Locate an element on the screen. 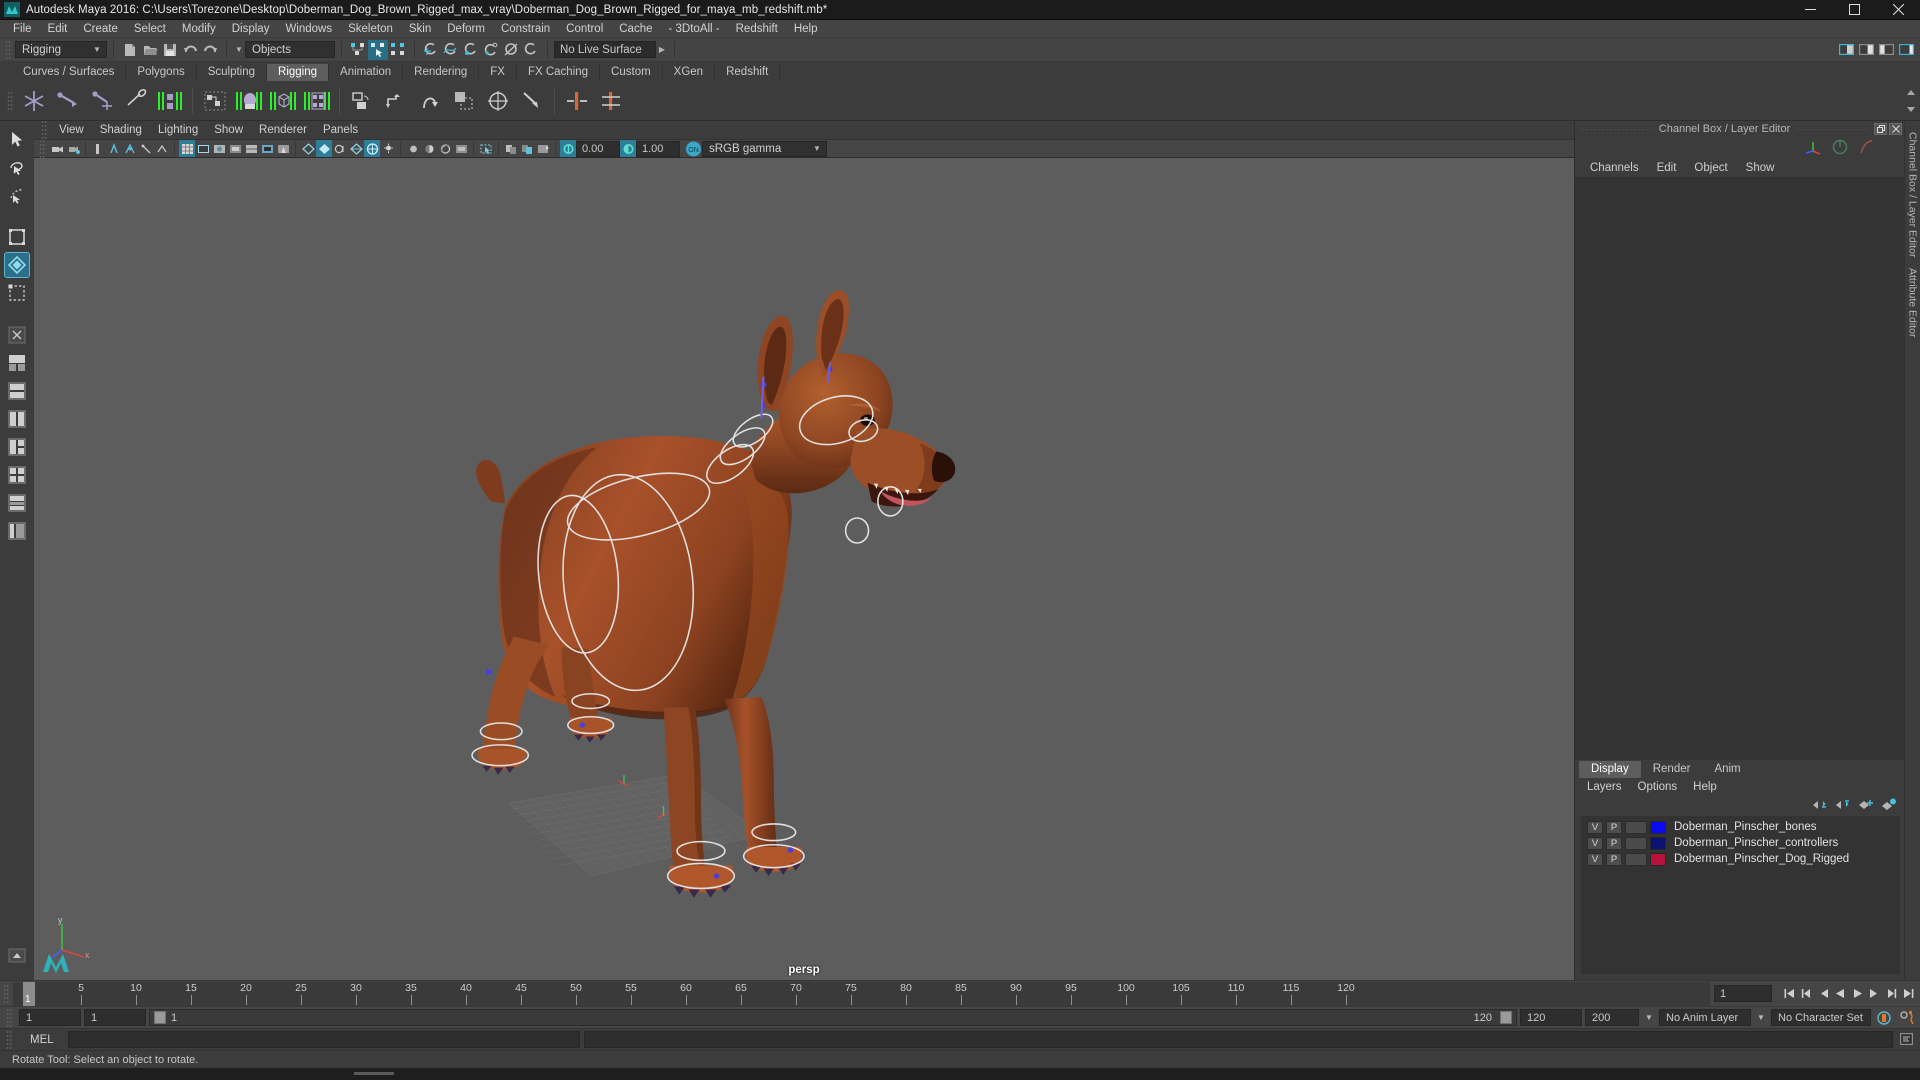  select-component-icon is located at coordinates (398, 50).